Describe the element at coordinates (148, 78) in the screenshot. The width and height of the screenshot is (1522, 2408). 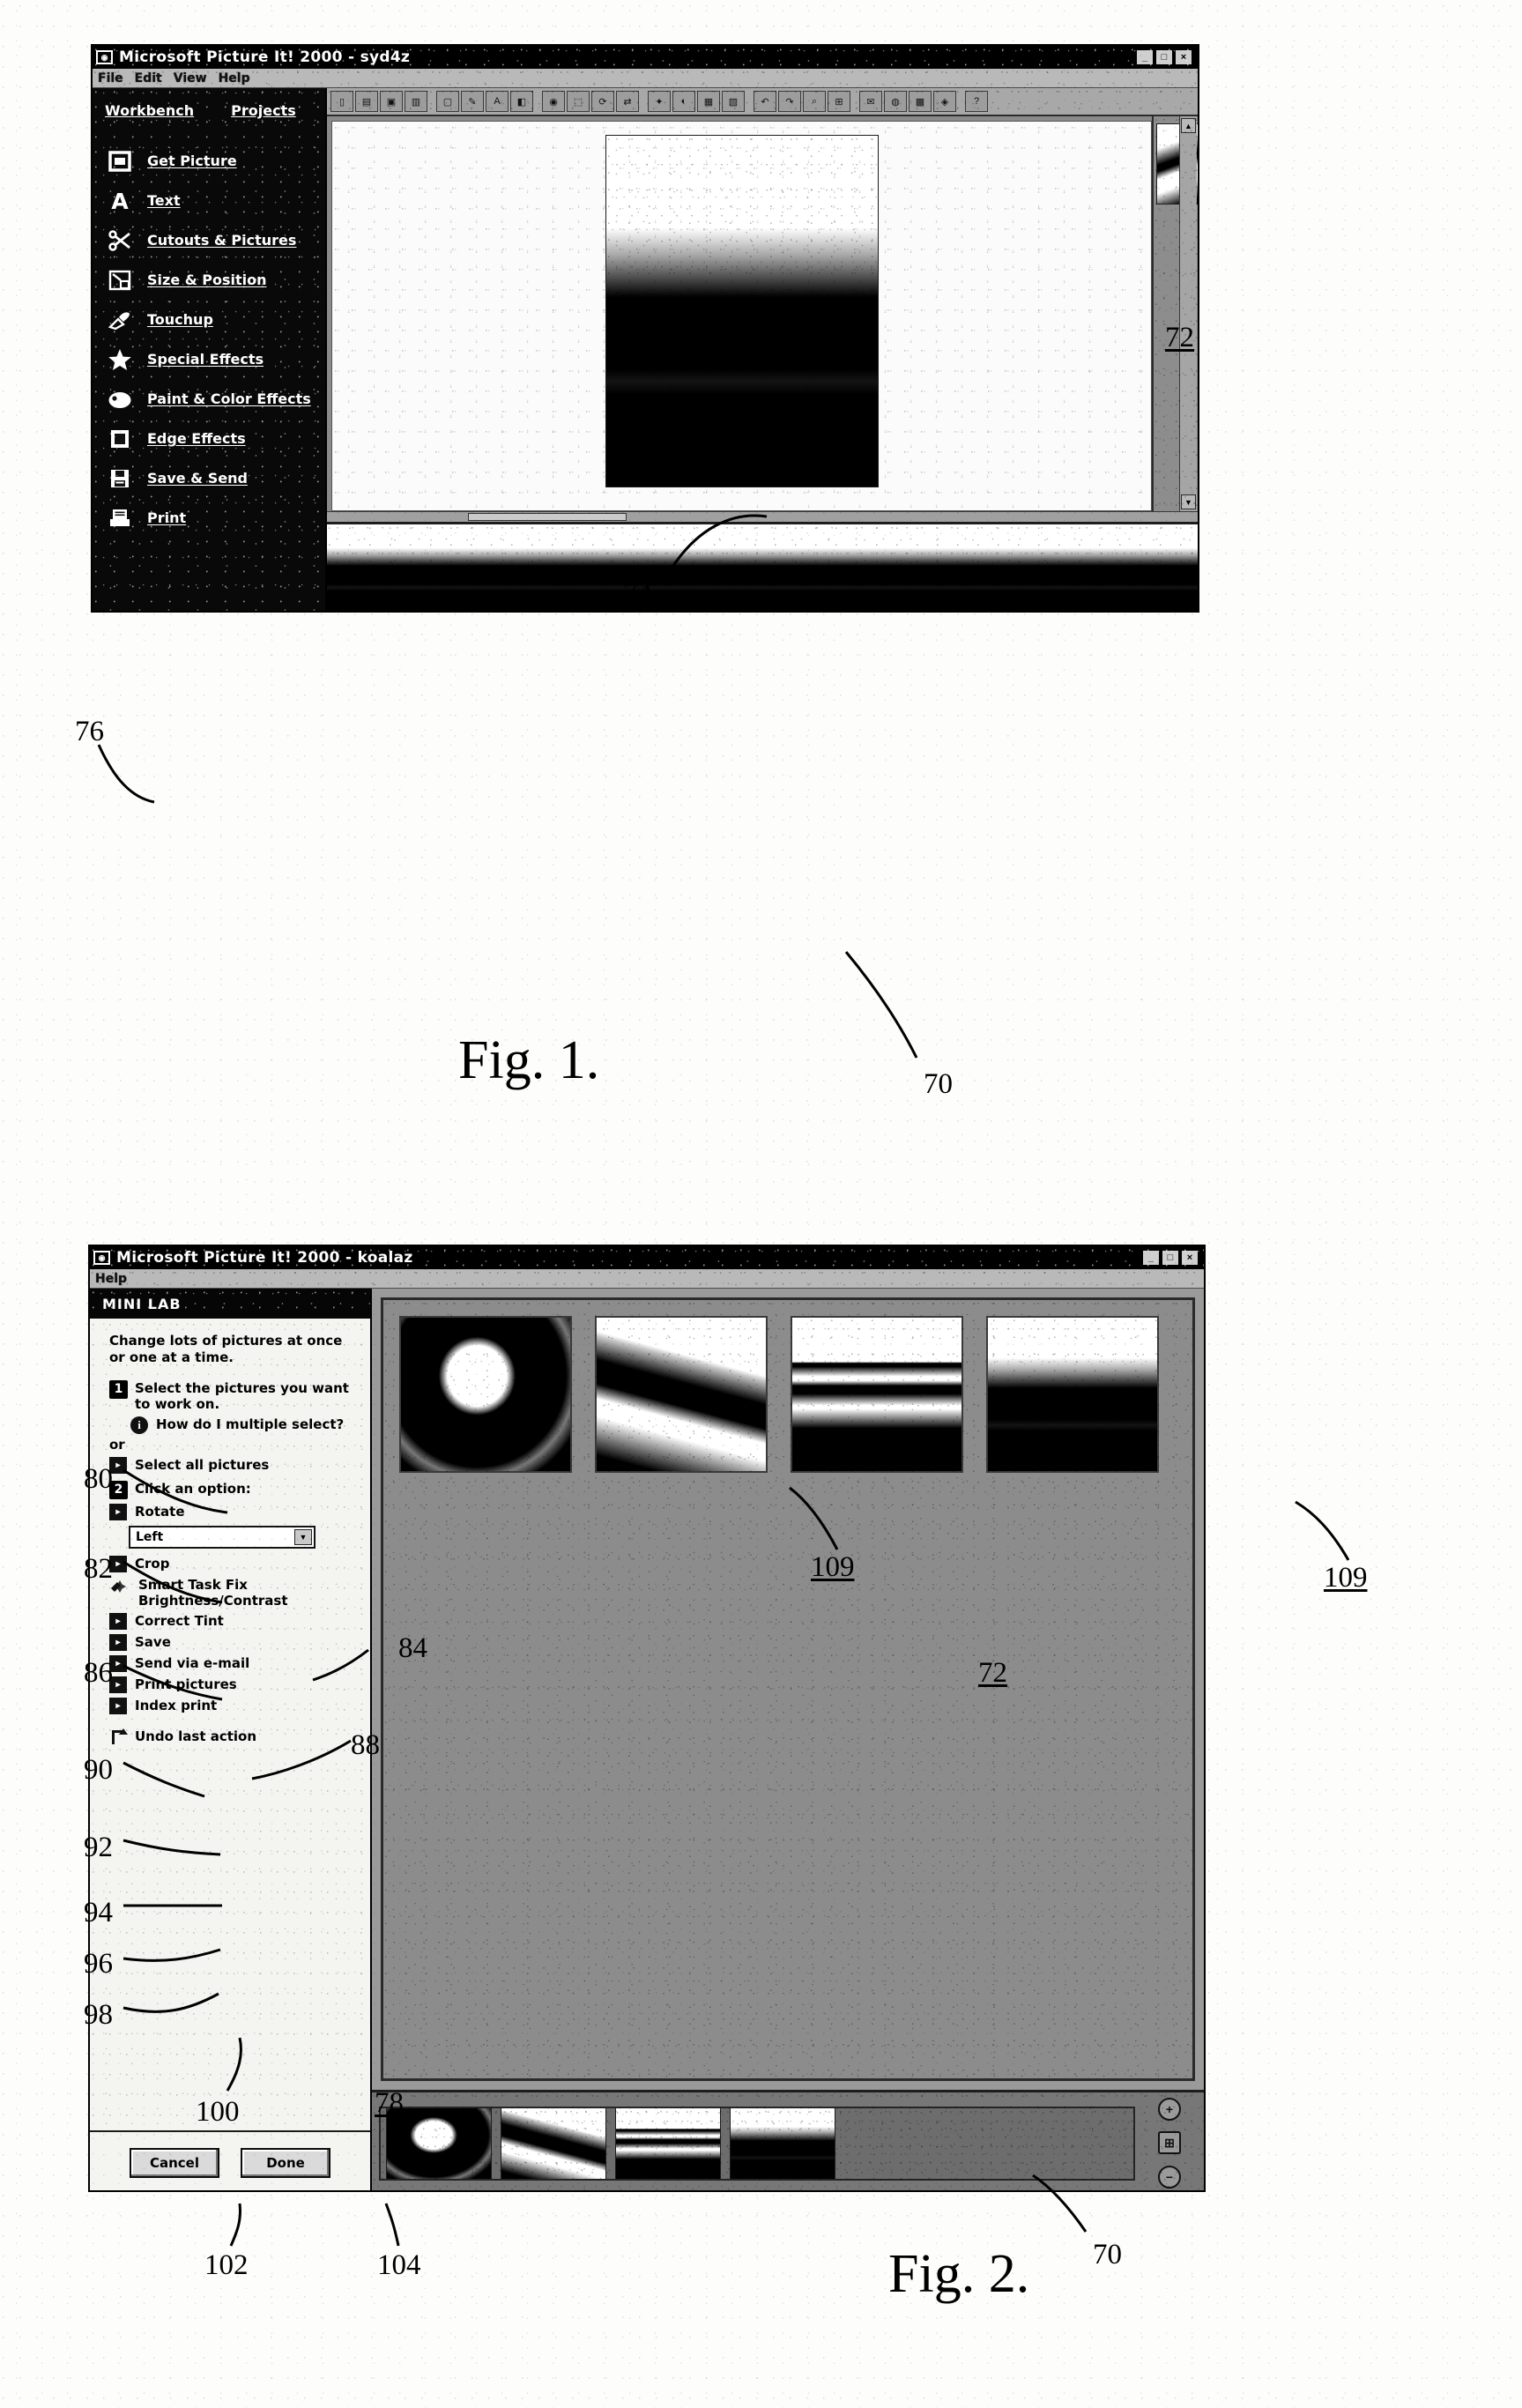
I see `menu-edit: Edit` at that location.